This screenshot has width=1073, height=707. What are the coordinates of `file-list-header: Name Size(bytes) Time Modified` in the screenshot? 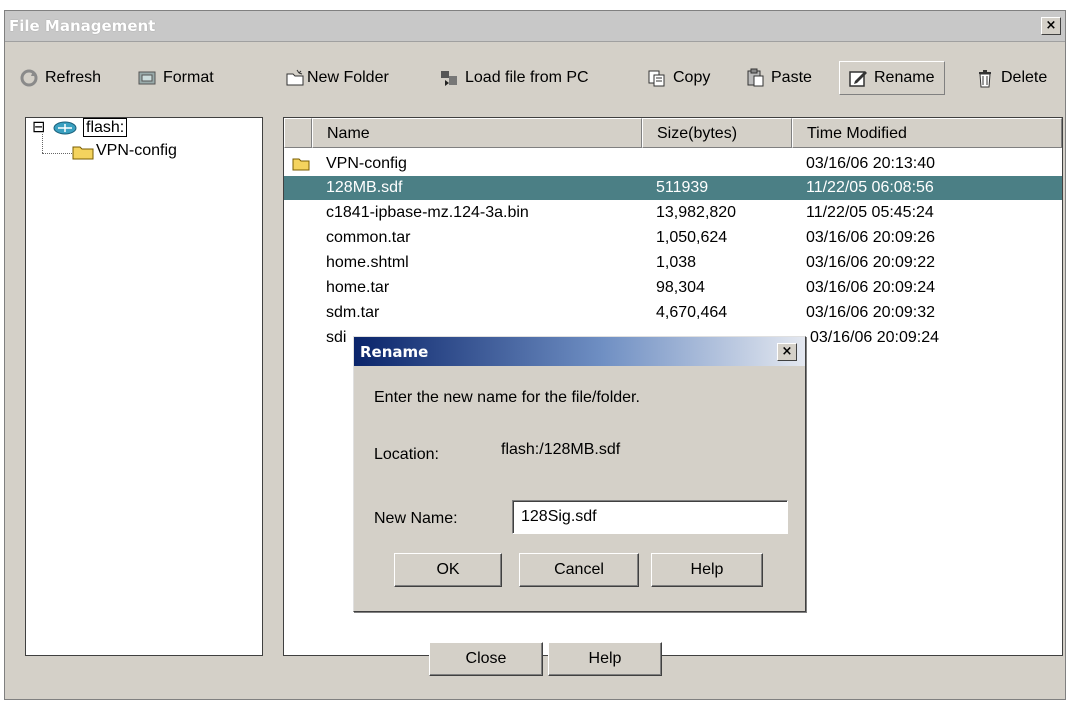 It's located at (673, 134).